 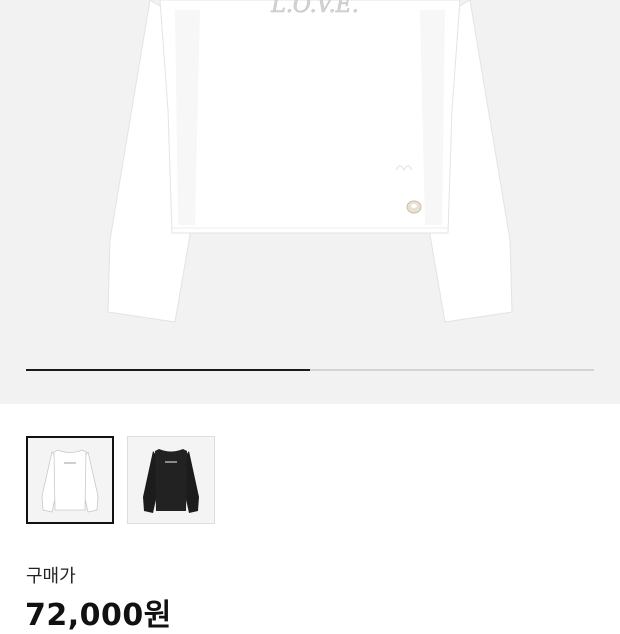 I want to click on gallery-progress-bar, so click(x=310, y=370).